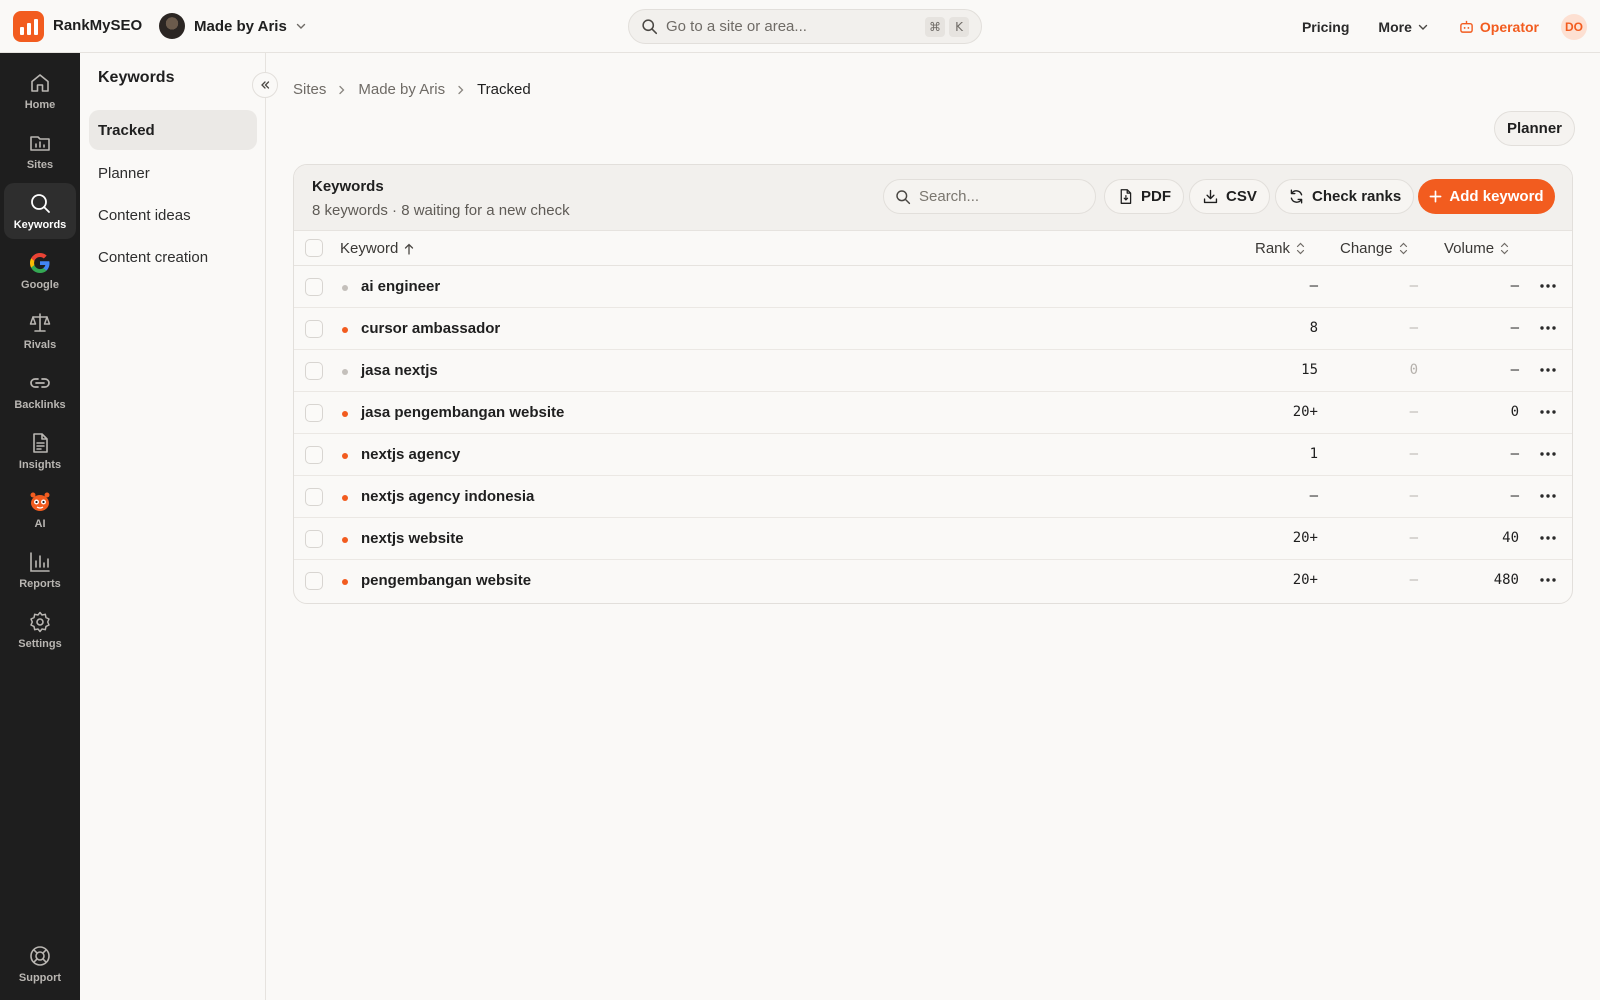 The height and width of the screenshot is (1000, 1600). Describe the element at coordinates (933, 581) in the screenshot. I see `table-row: pengembangan website 20+ – 480` at that location.